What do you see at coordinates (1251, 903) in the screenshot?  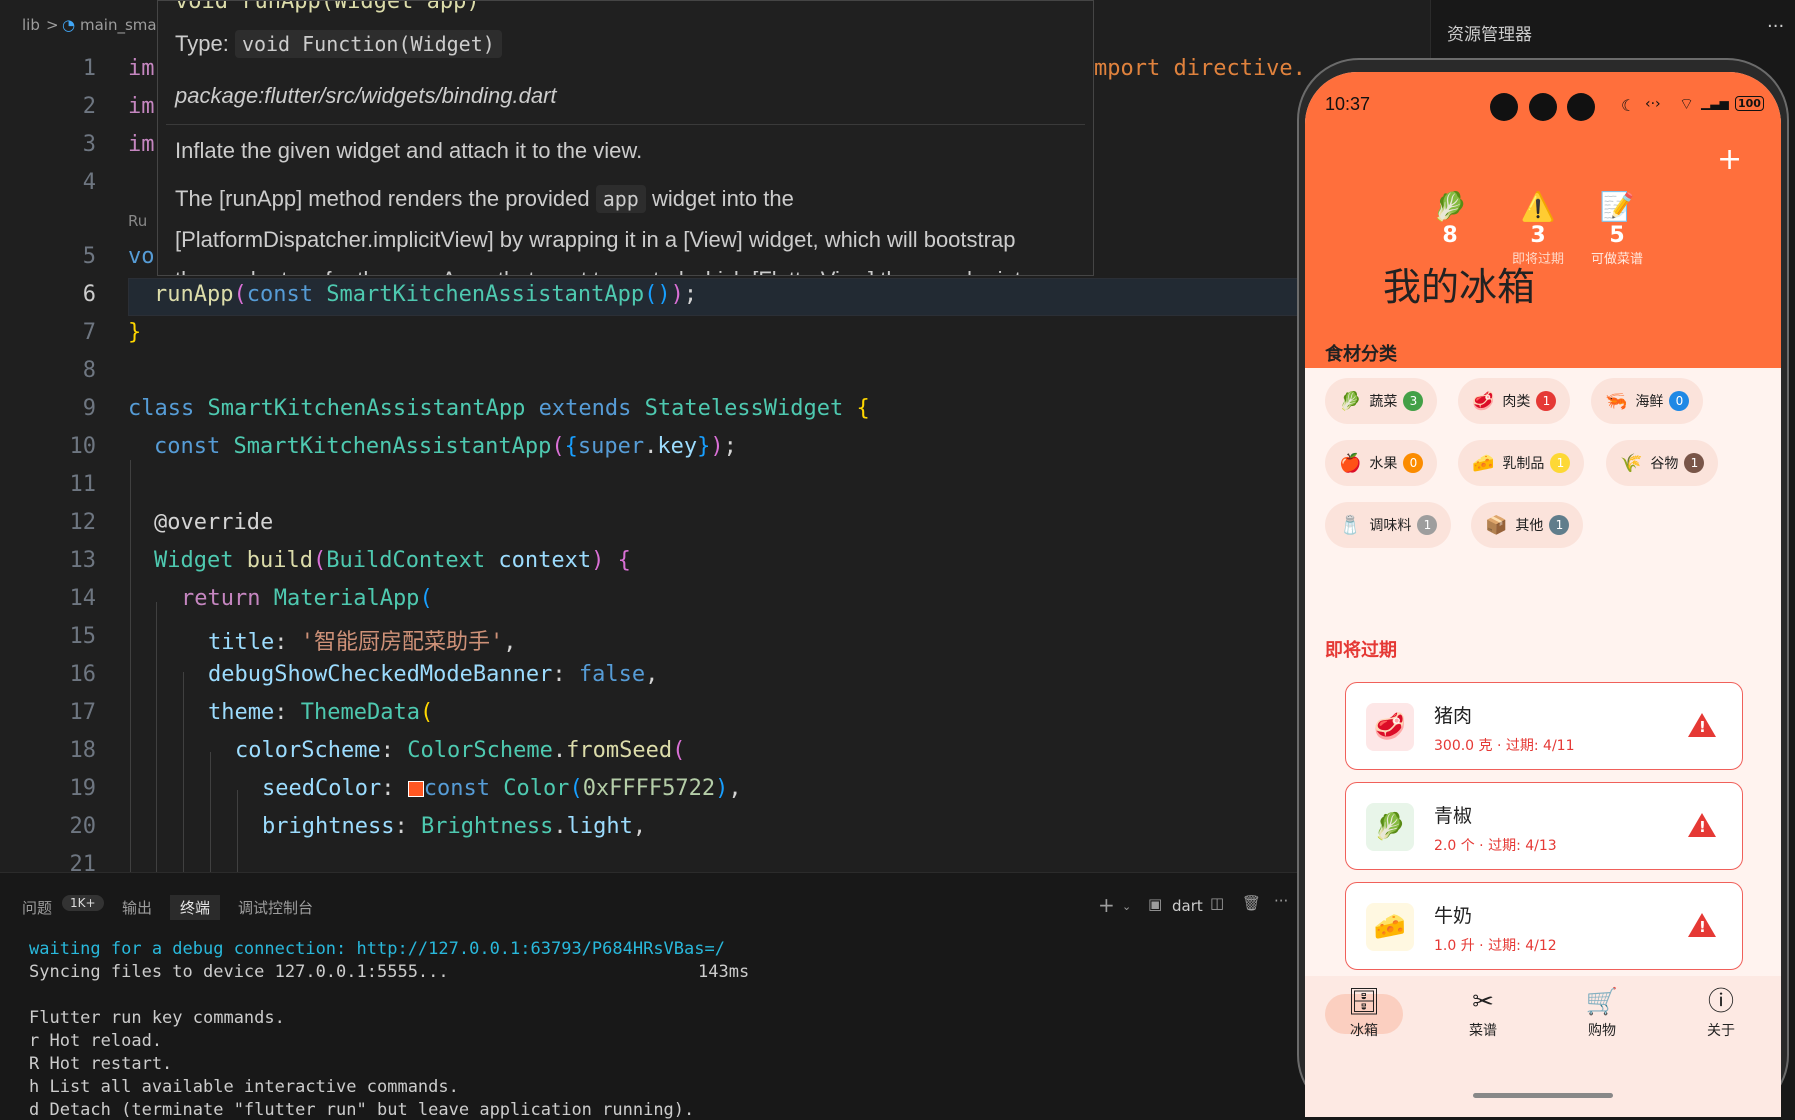 I see `trash-icon: 🗑` at bounding box center [1251, 903].